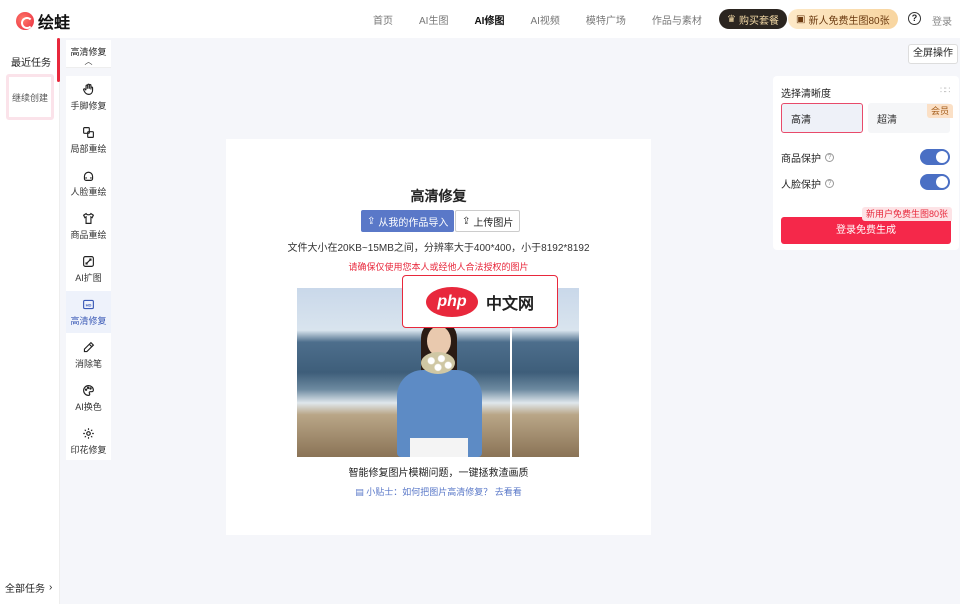 The height and width of the screenshot is (604, 960). I want to click on tool-print-repair: 印花修复, so click(88, 441).